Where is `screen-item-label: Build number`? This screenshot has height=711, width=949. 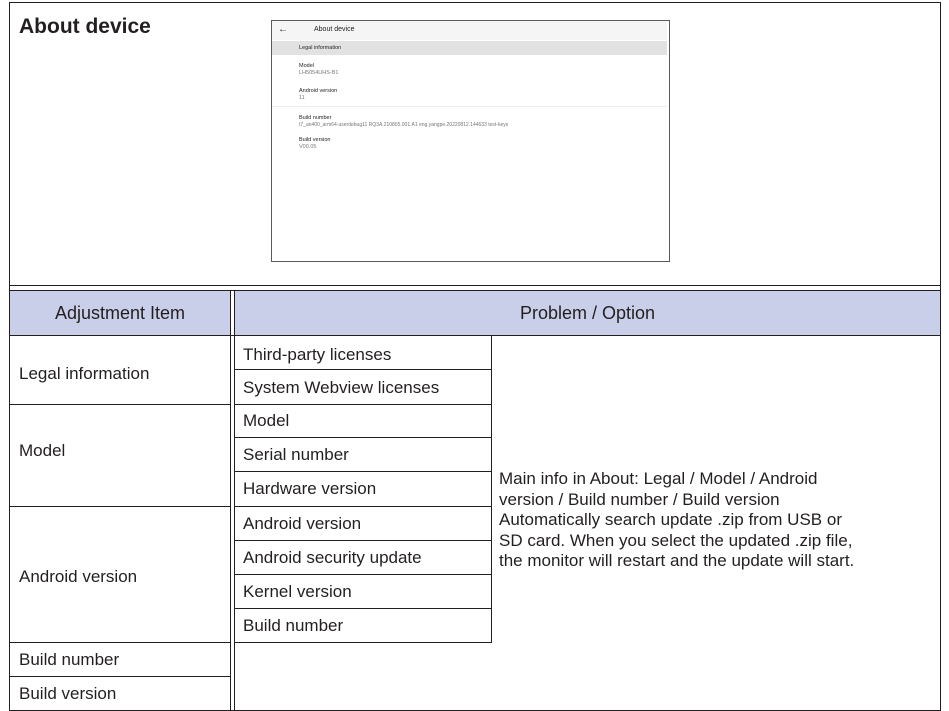
screen-item-label: Build number is located at coordinates (315, 118).